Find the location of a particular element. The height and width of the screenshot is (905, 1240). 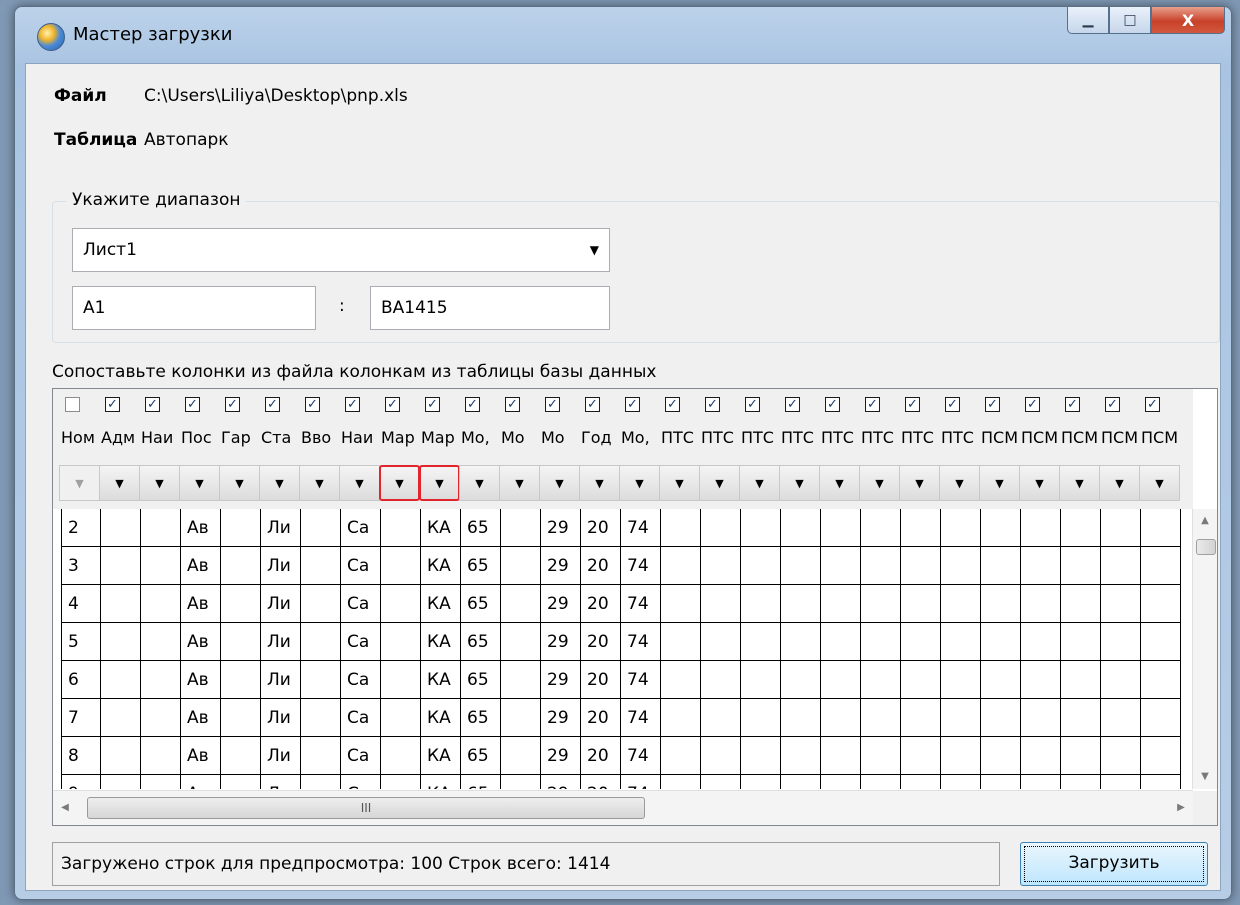

scroll-right-icon: ▶ is located at coordinates (1181, 808).